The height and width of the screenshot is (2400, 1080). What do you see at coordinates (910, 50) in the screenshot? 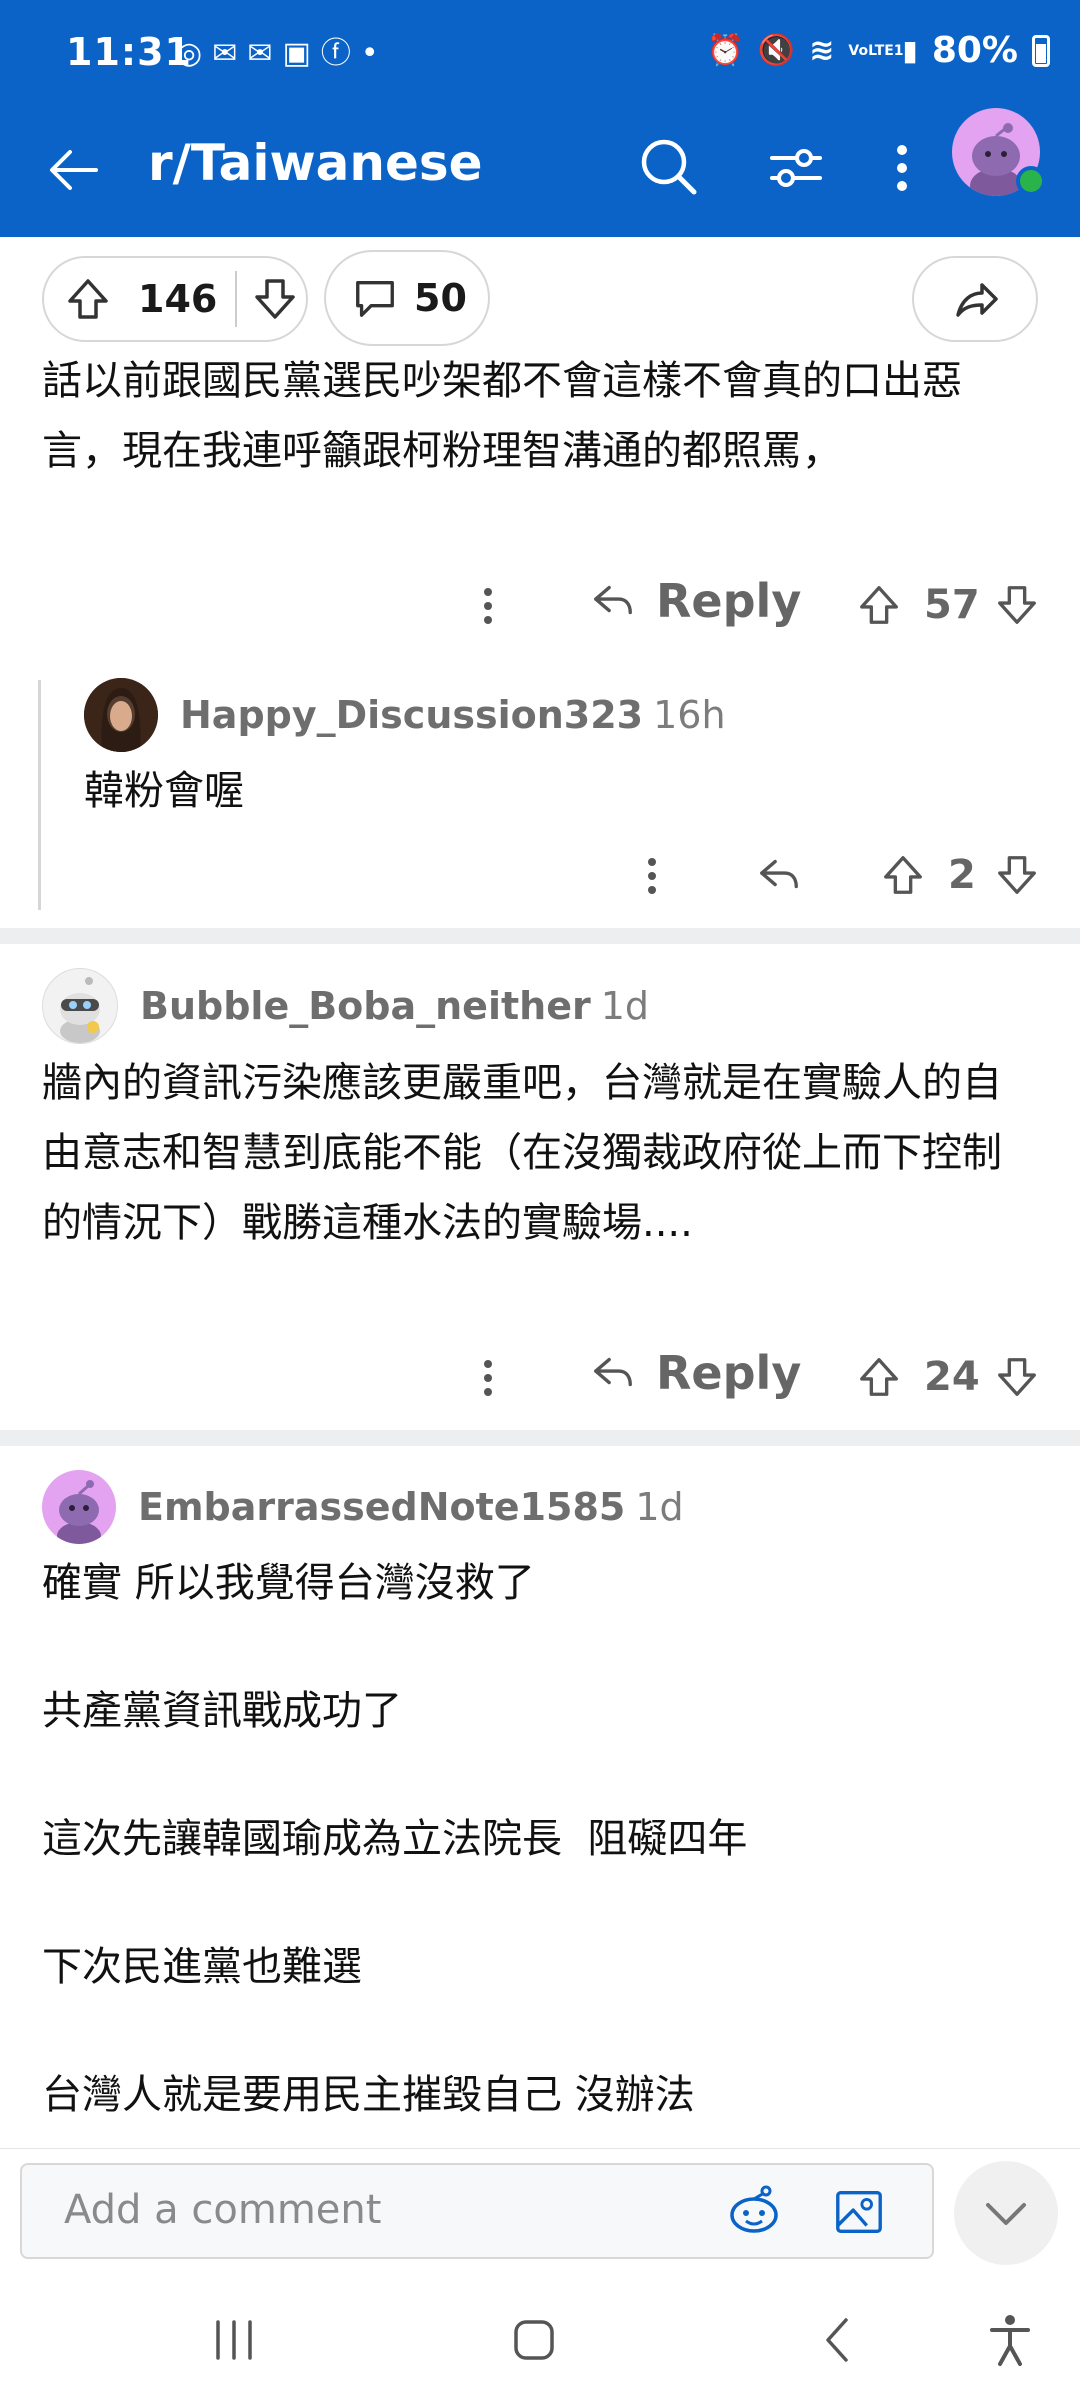
I see `signal-icon: ▮` at bounding box center [910, 50].